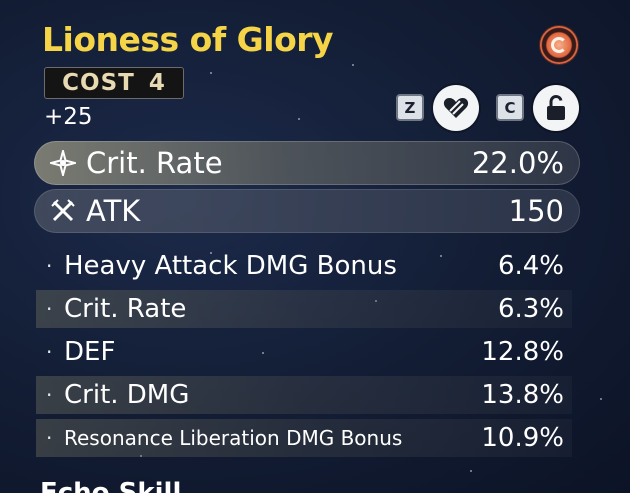 This screenshot has height=493, width=630. I want to click on discard-heart-icon, so click(456, 108).